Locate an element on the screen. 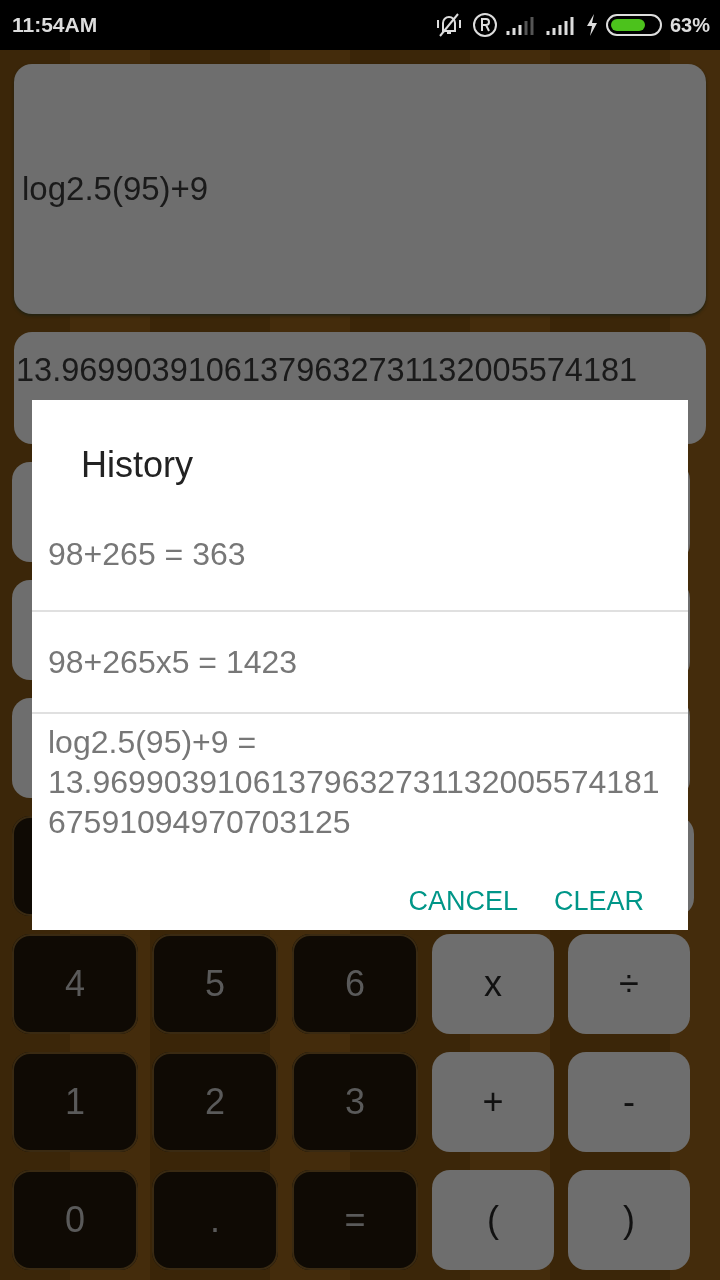 The height and width of the screenshot is (1280, 720). history-entry: 98+265x5 = 1423 is located at coordinates (360, 661).